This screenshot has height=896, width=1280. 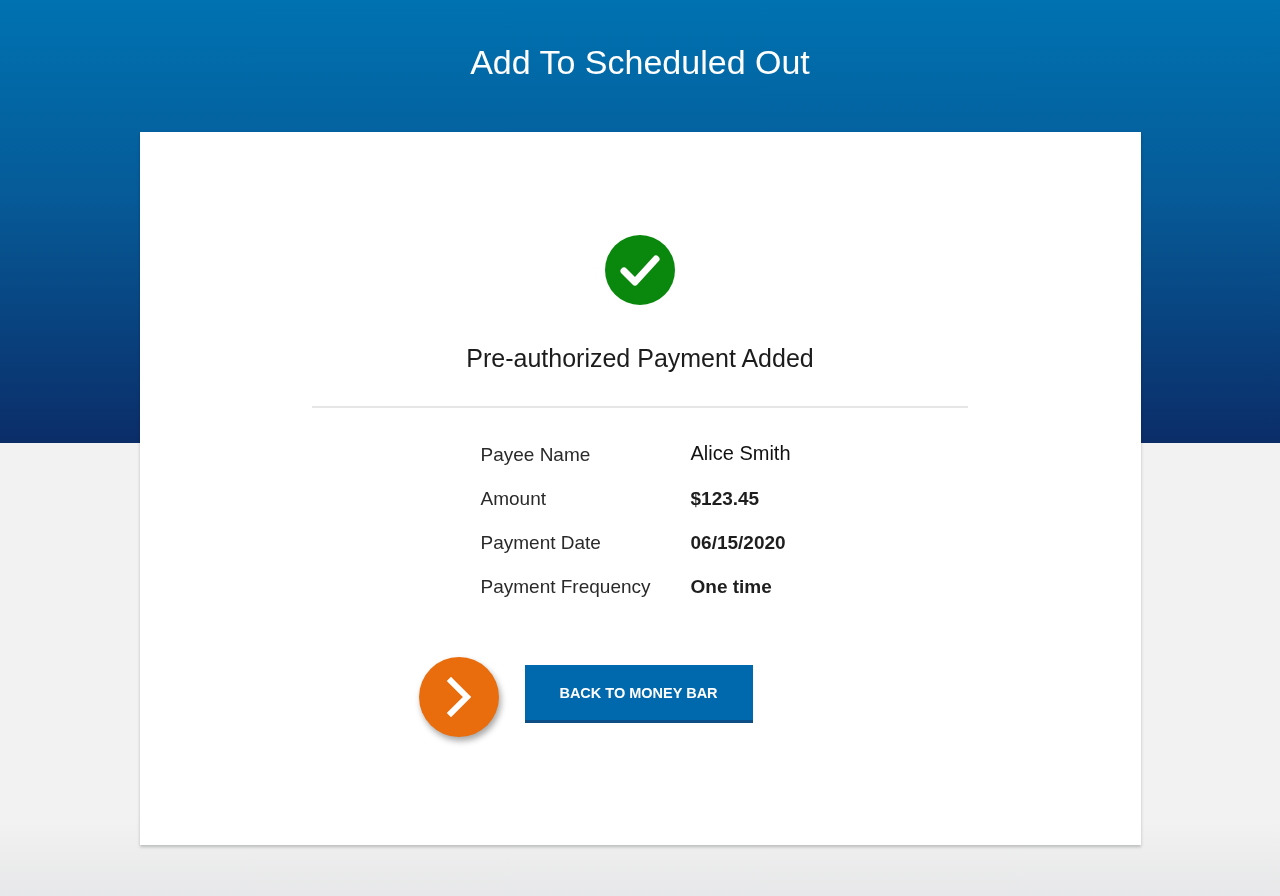 What do you see at coordinates (513, 499) in the screenshot?
I see `detail-label: Amount` at bounding box center [513, 499].